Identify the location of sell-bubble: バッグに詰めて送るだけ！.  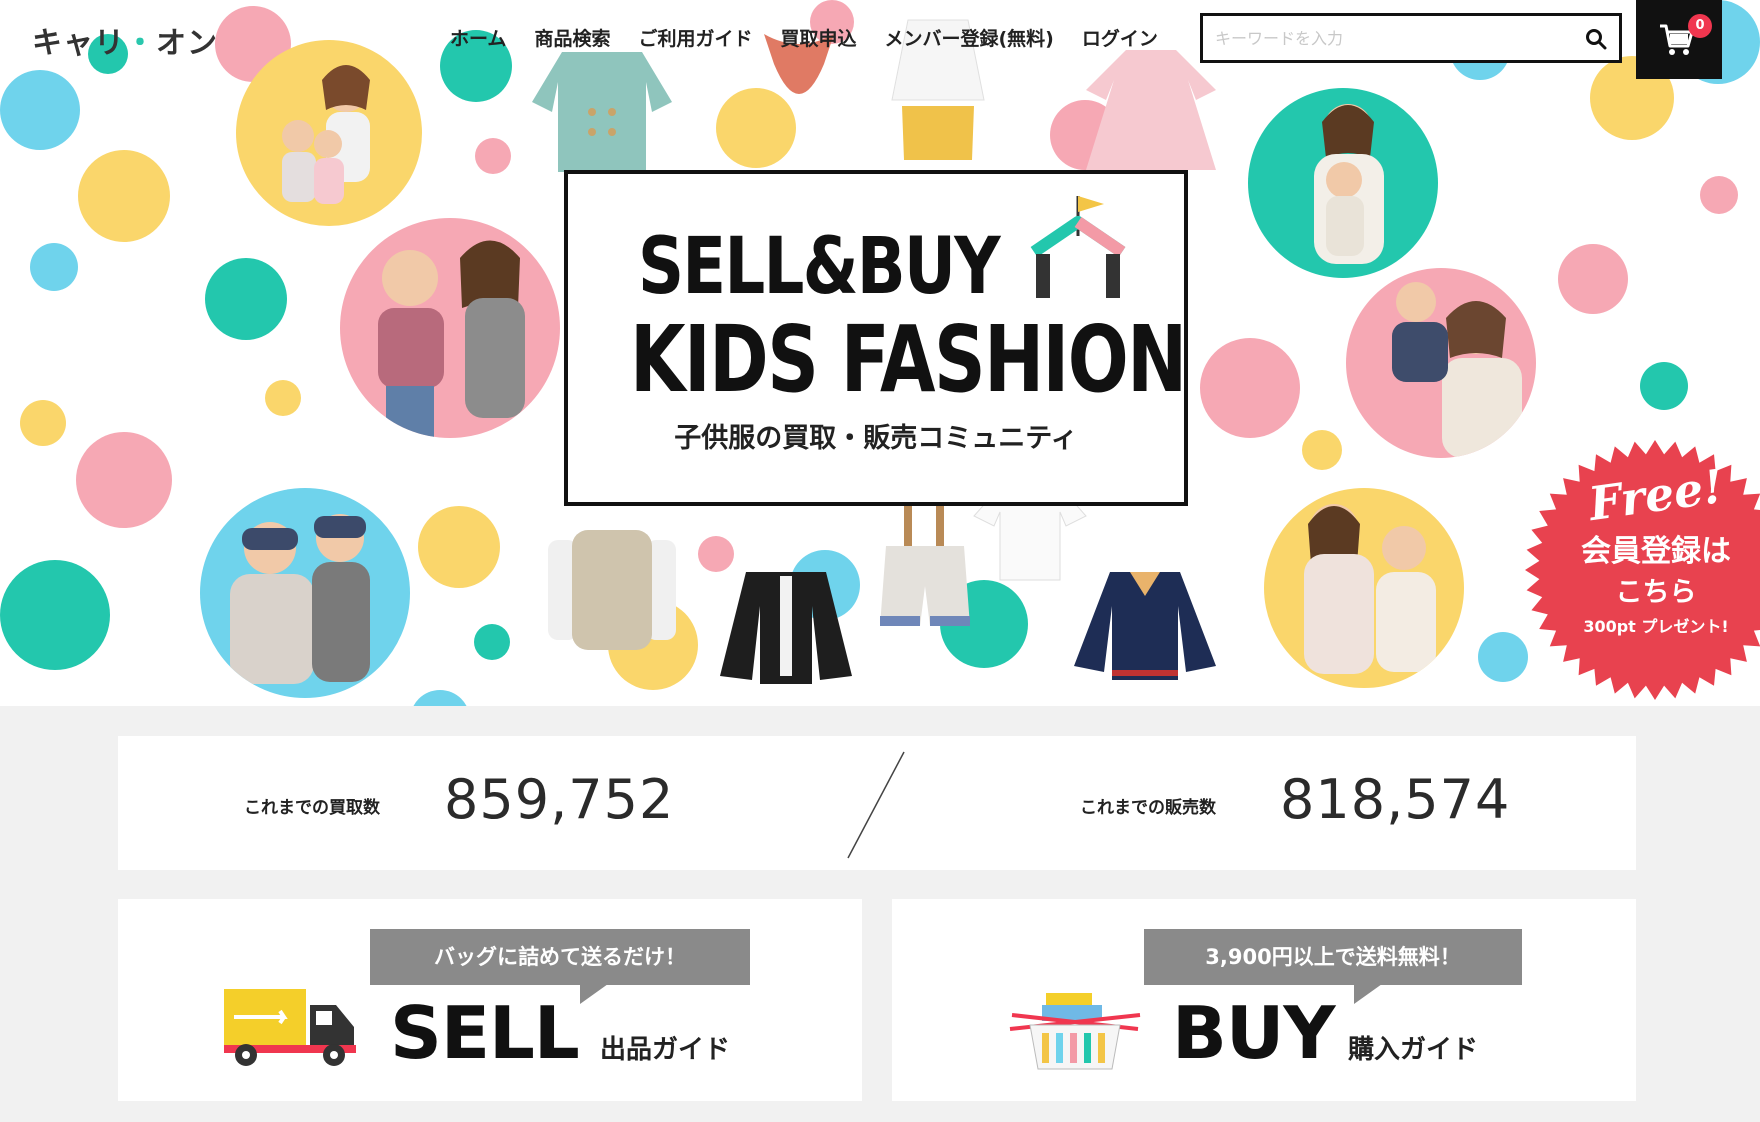
(560, 957).